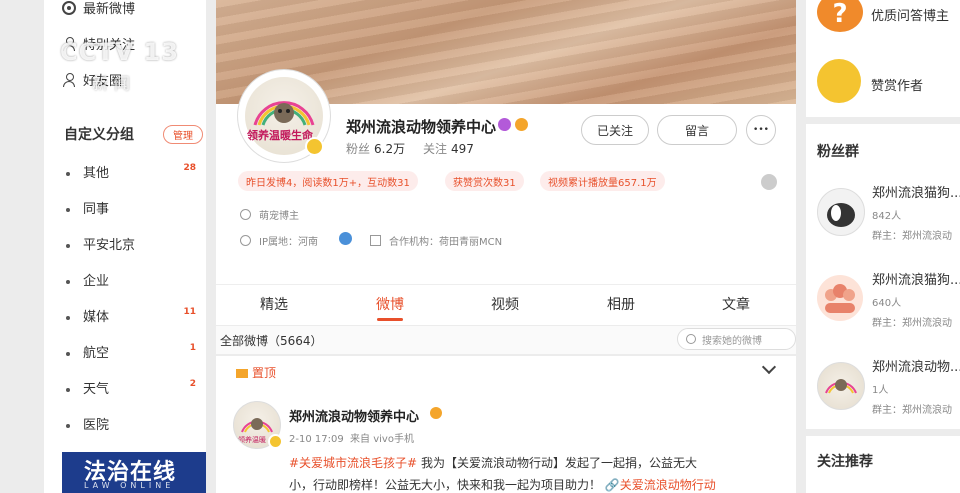 The width and height of the screenshot is (960, 493). Describe the element at coordinates (446, 242) in the screenshot. I see `agency-text: 合作机构：荷田青丽MCN` at that location.